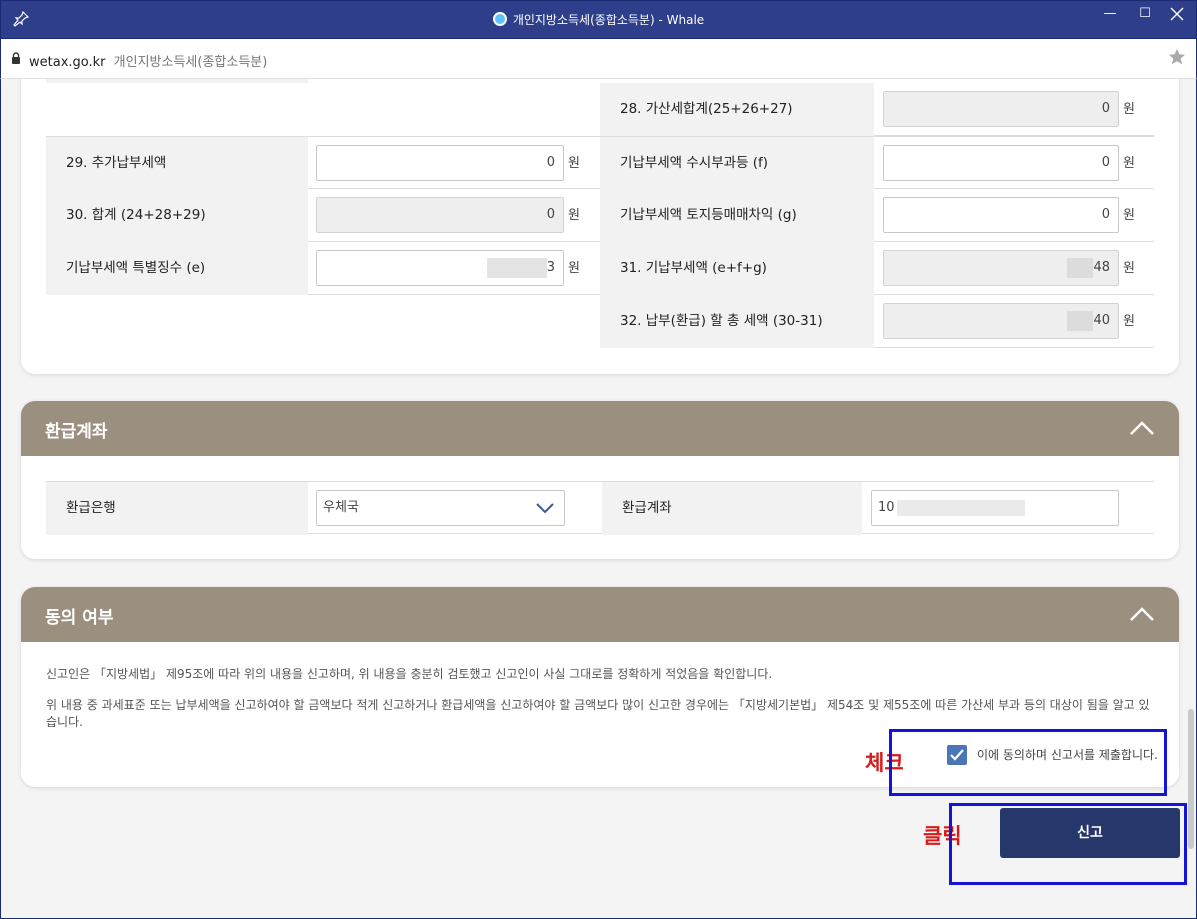  What do you see at coordinates (79, 618) in the screenshot?
I see `section-title: 동의 여부` at bounding box center [79, 618].